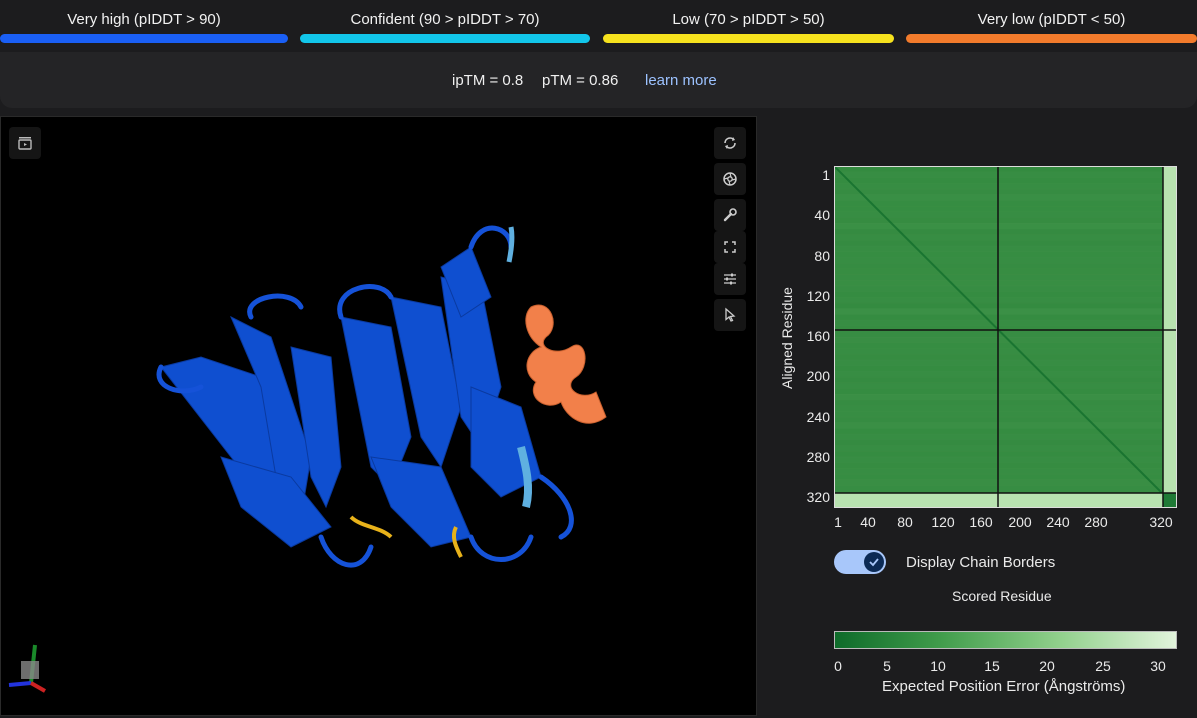 The image size is (1197, 718). What do you see at coordinates (1170, 500) in the screenshot?
I see `heatmap-corner` at bounding box center [1170, 500].